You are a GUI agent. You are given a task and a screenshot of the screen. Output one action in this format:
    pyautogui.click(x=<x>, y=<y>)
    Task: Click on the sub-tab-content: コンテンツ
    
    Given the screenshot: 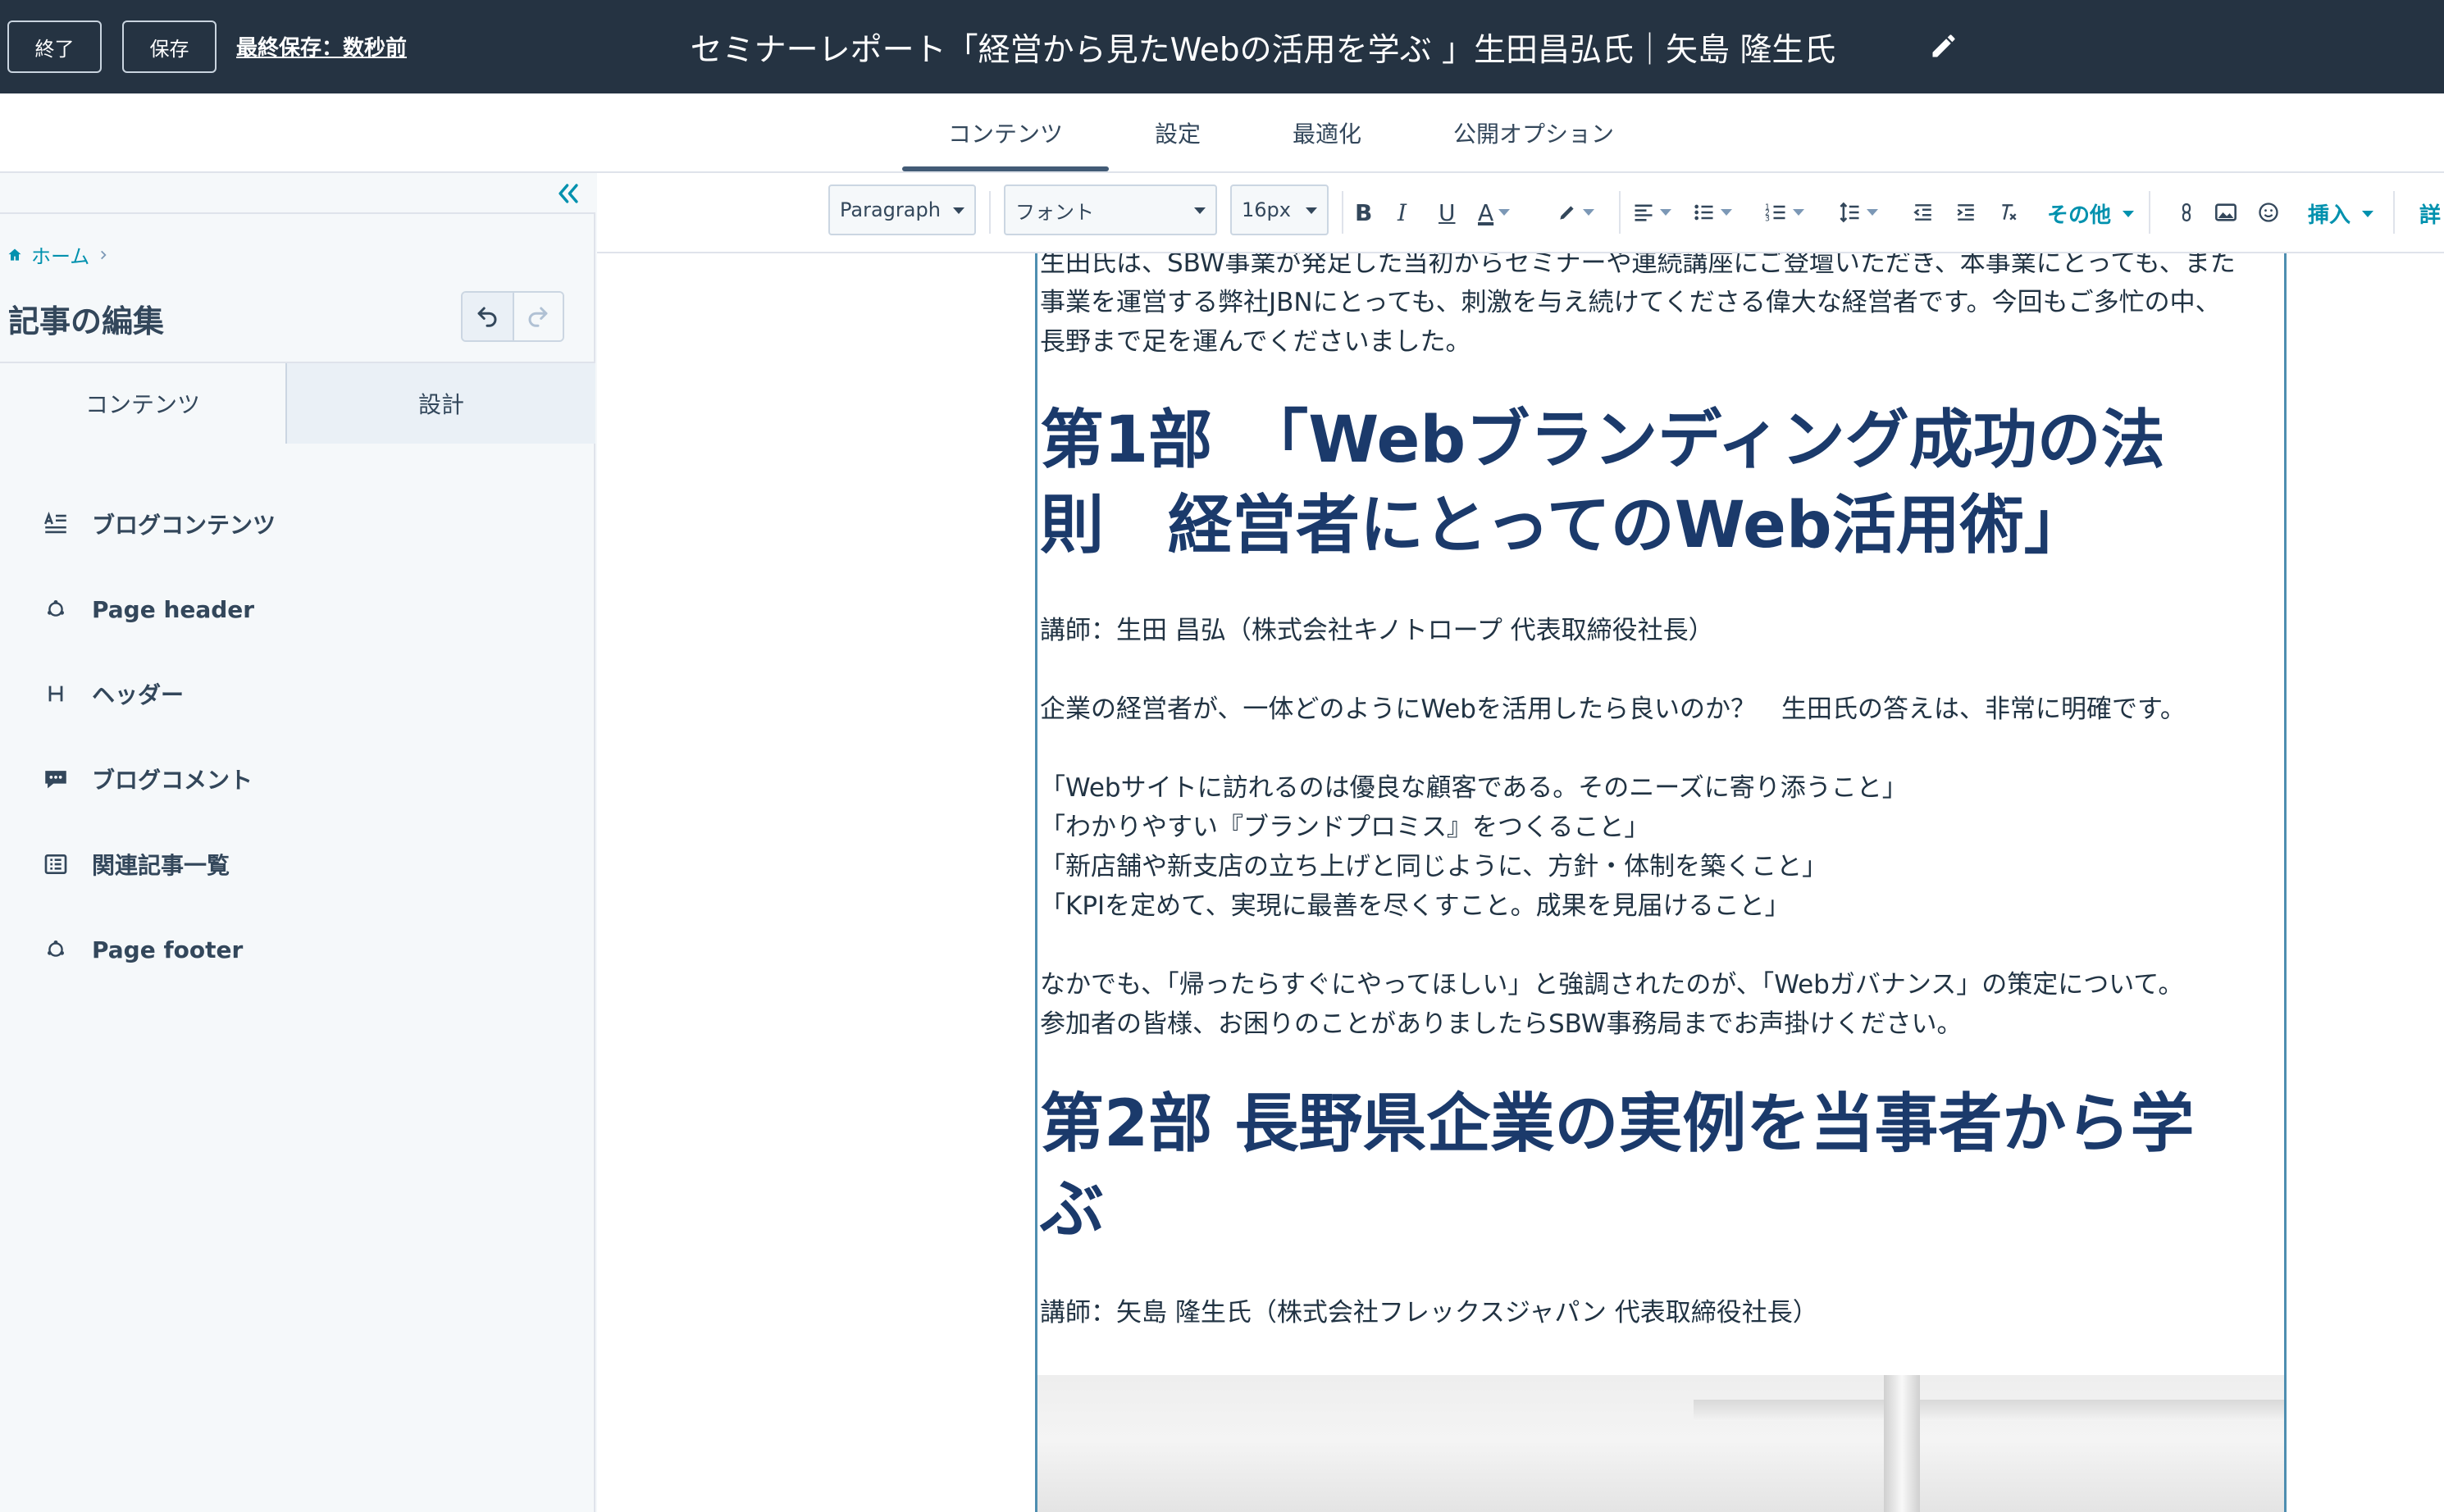 What is the action you would take?
    pyautogui.click(x=142, y=403)
    